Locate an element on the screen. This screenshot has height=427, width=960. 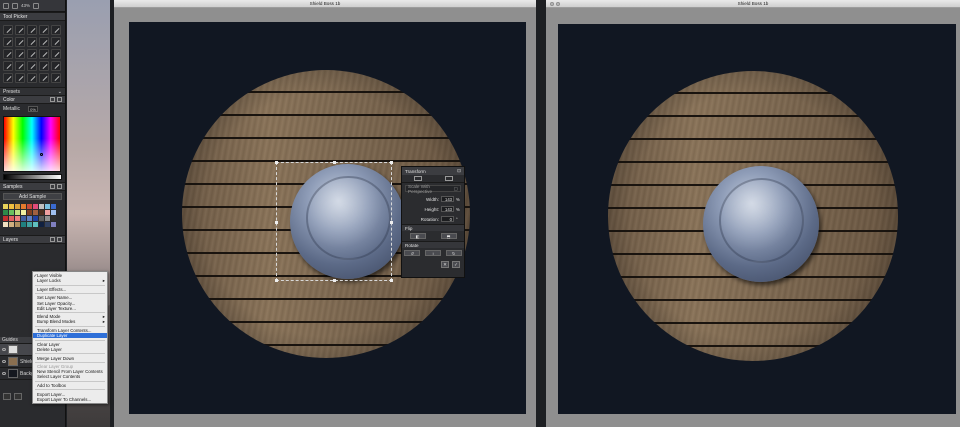
menu-icon is located at coordinates (15, 5).